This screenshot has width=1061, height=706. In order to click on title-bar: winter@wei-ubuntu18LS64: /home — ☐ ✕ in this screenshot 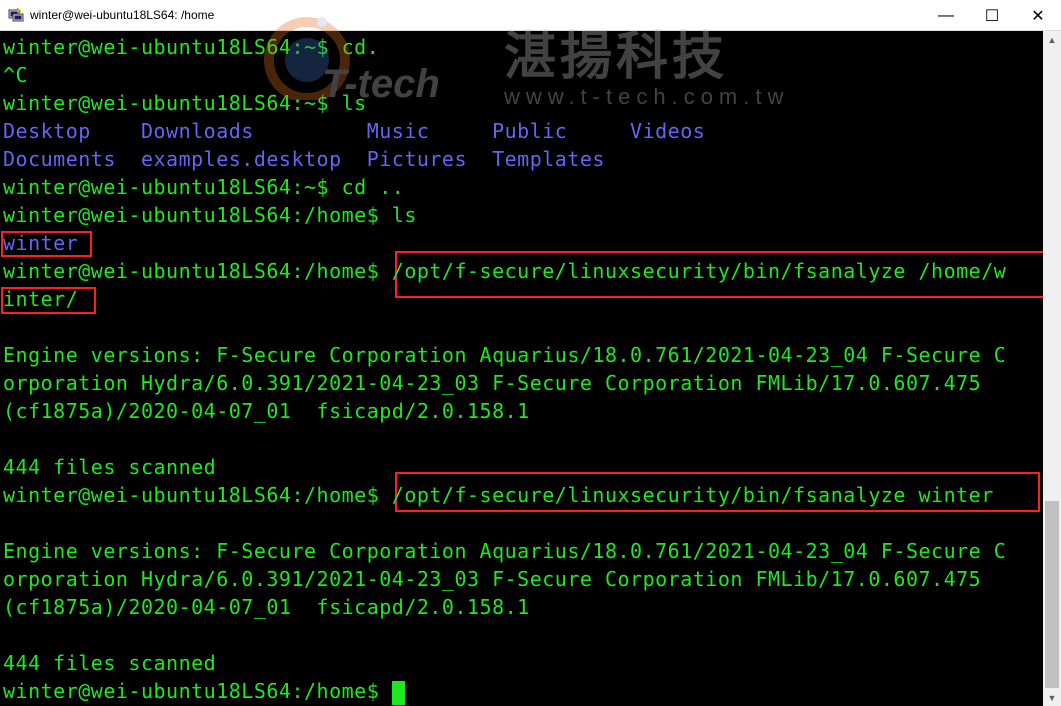, I will do `click(530, 15)`.